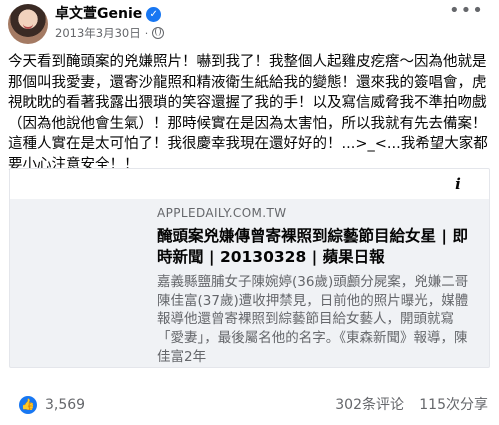  Describe the element at coordinates (249, 184) in the screenshot. I see `link-preview-image-area` at that location.